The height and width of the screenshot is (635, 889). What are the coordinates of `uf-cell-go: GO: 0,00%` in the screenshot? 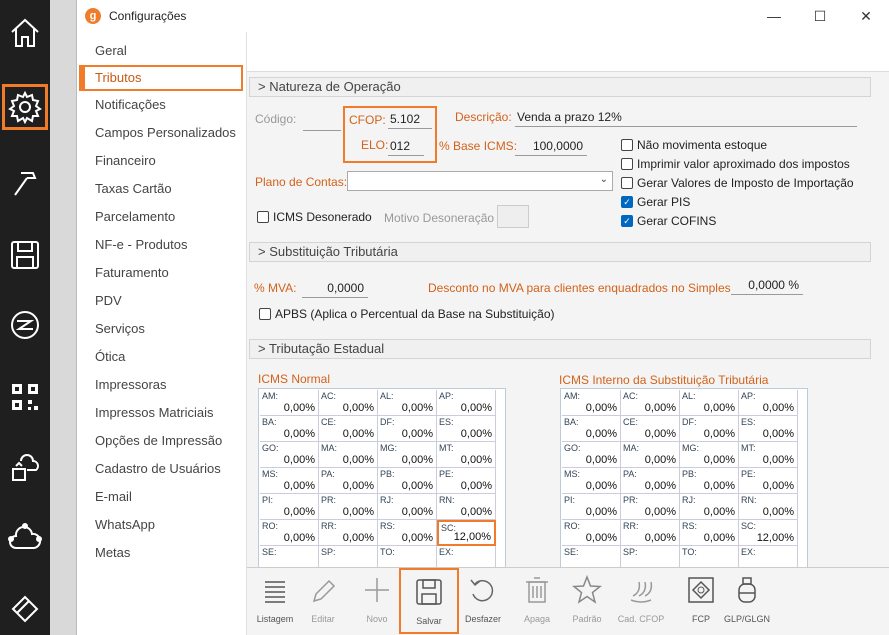 It's located at (591, 455).